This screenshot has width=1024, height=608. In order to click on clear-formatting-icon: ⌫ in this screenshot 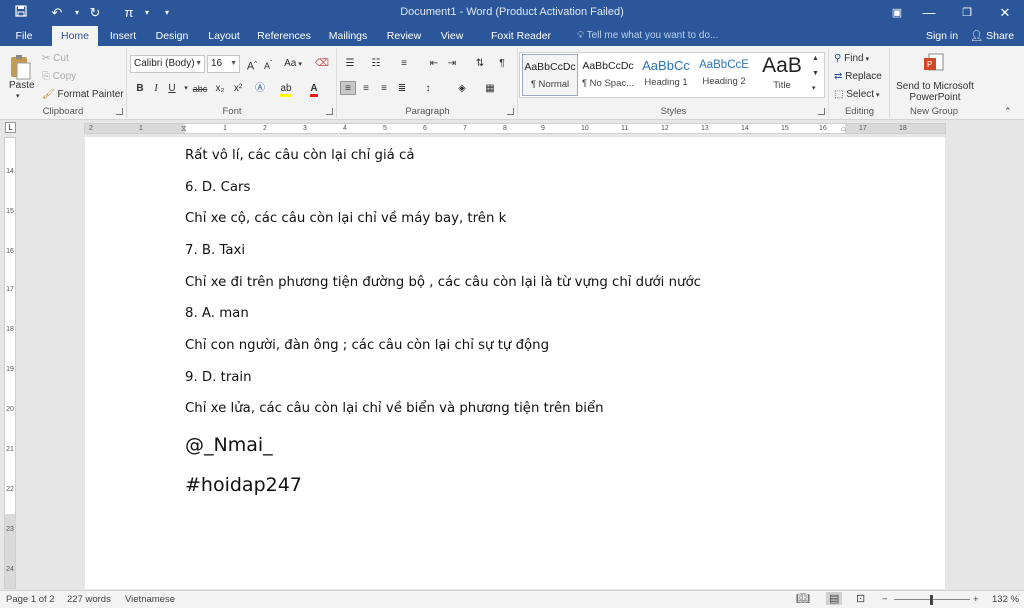, I will do `click(322, 64)`.